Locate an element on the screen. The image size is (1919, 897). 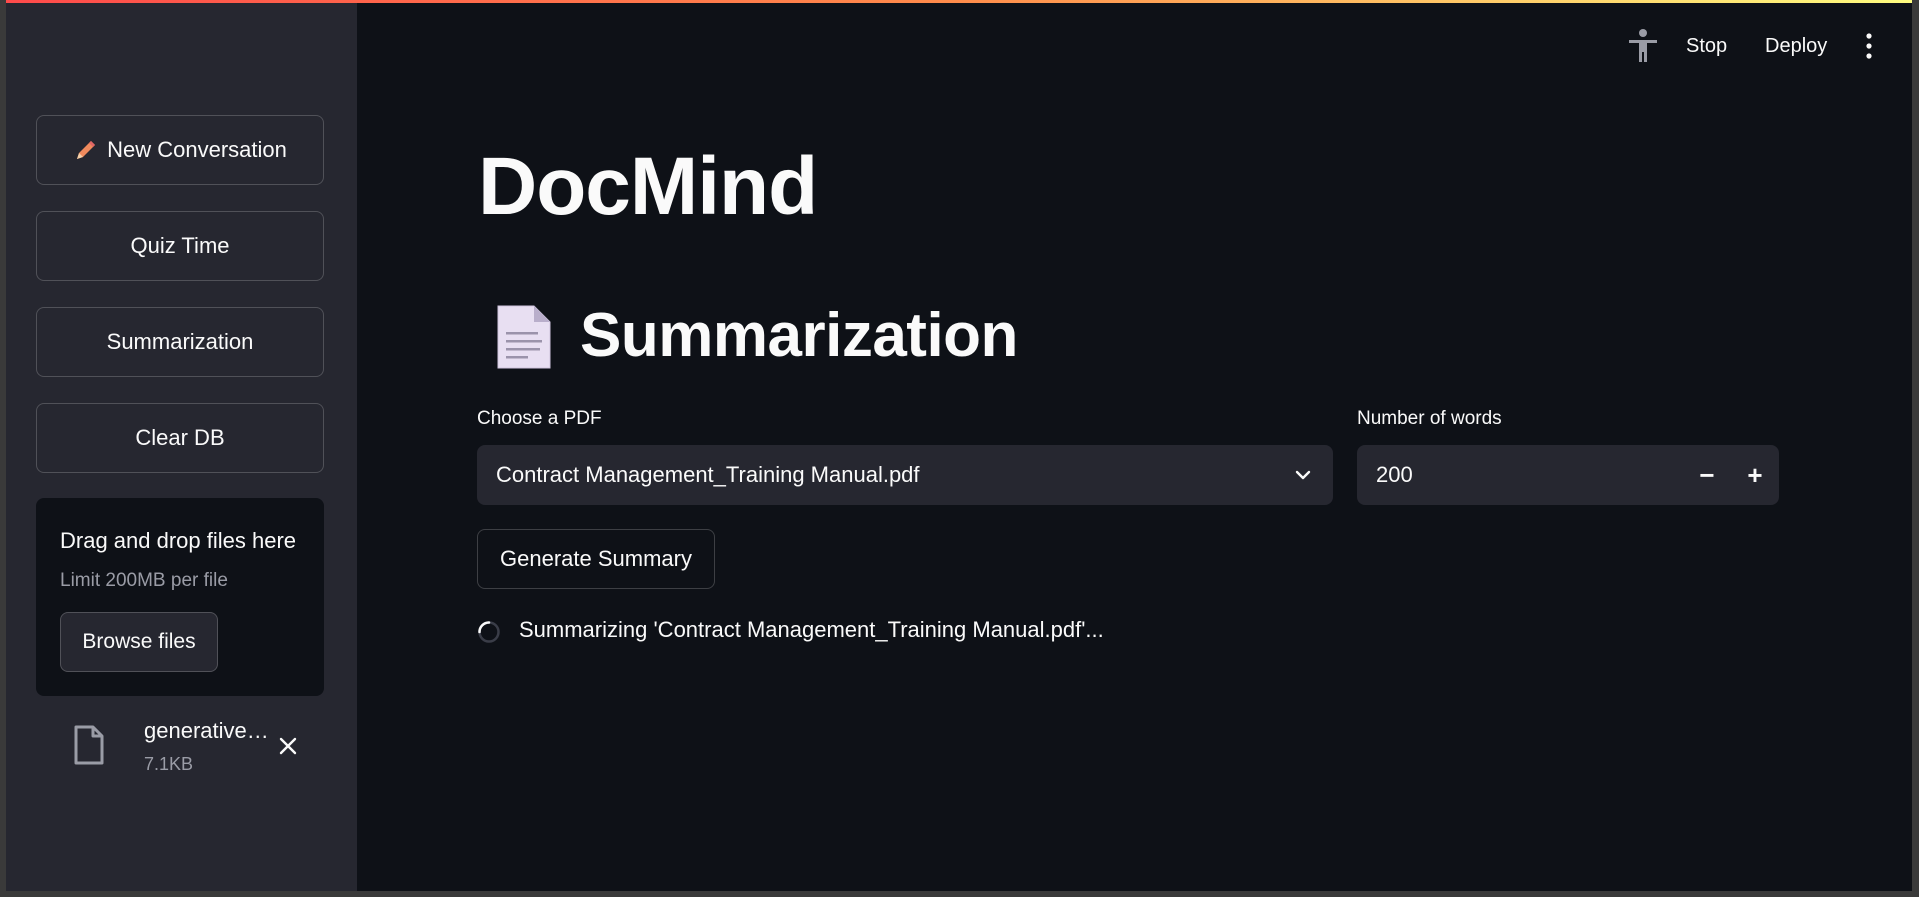
section-title: Summarization is located at coordinates (799, 335).